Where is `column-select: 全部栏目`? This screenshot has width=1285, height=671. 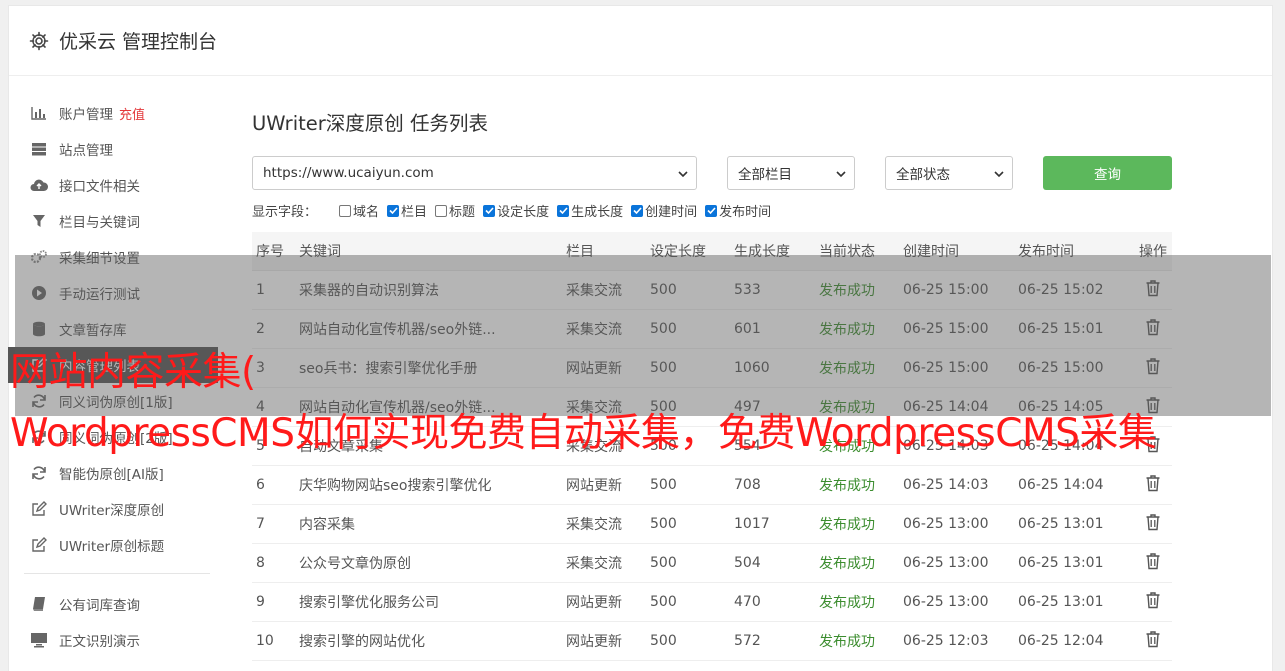 column-select: 全部栏目 is located at coordinates (791, 173).